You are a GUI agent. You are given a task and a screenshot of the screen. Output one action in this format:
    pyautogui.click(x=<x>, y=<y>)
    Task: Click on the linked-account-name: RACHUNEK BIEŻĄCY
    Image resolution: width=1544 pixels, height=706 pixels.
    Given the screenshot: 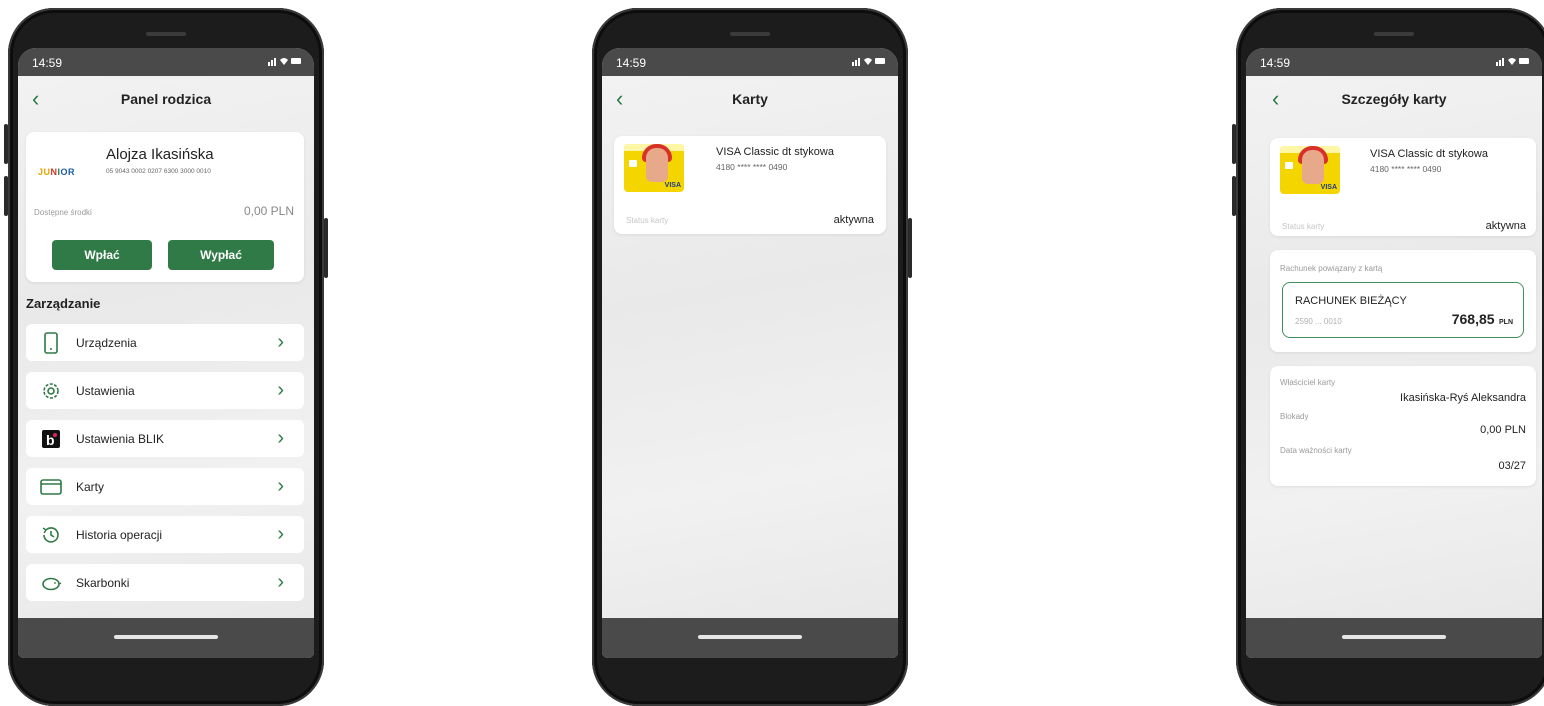 What is the action you would take?
    pyautogui.click(x=1351, y=301)
    